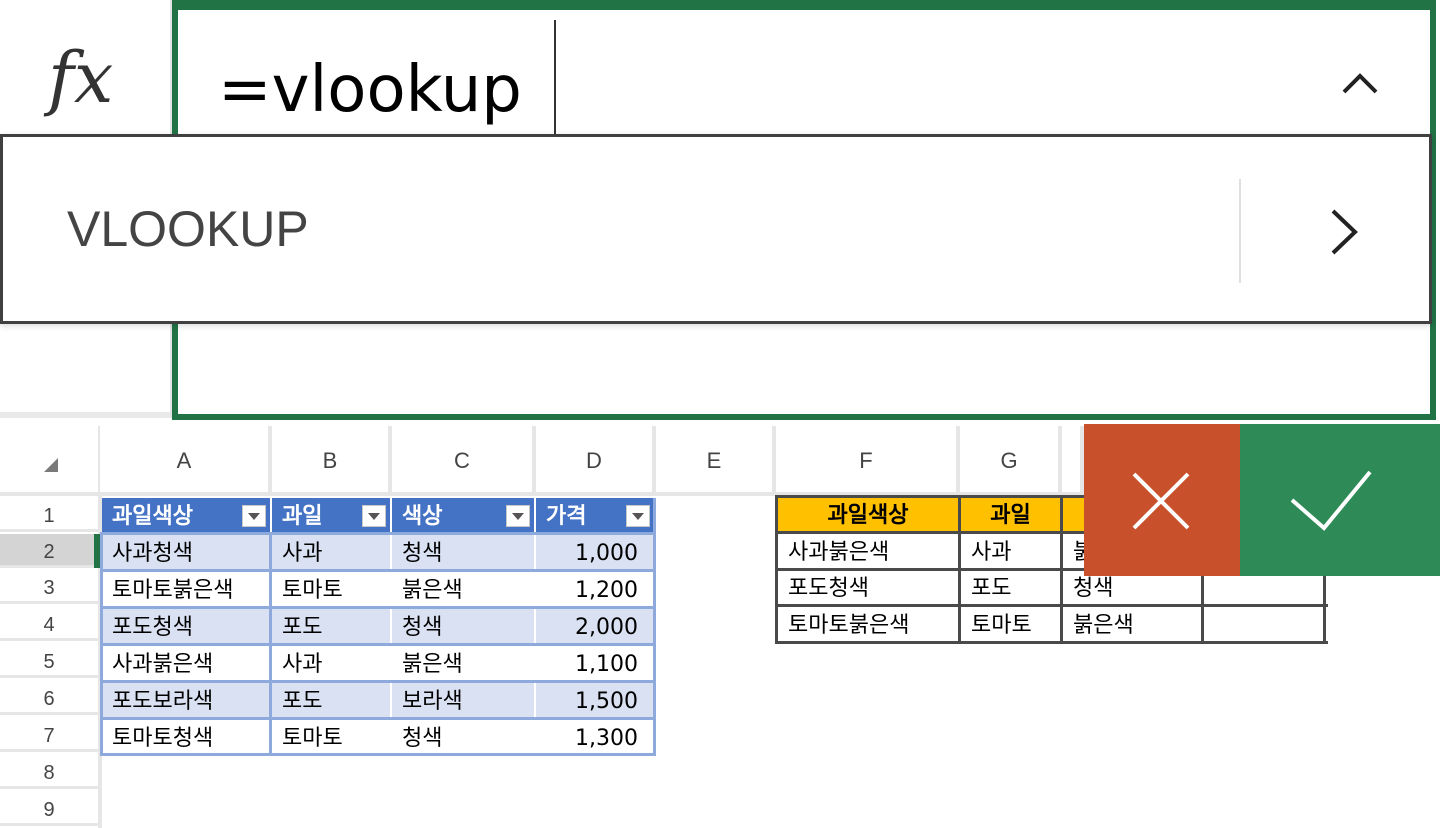  What do you see at coordinates (463, 701) in the screenshot?
I see `table-cell: 보라색` at bounding box center [463, 701].